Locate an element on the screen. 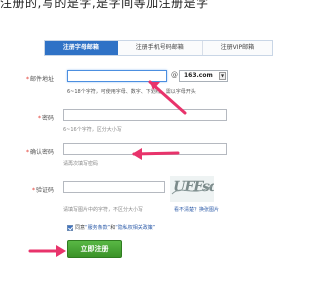  email-label: *邮件地址 is located at coordinates (34, 78).